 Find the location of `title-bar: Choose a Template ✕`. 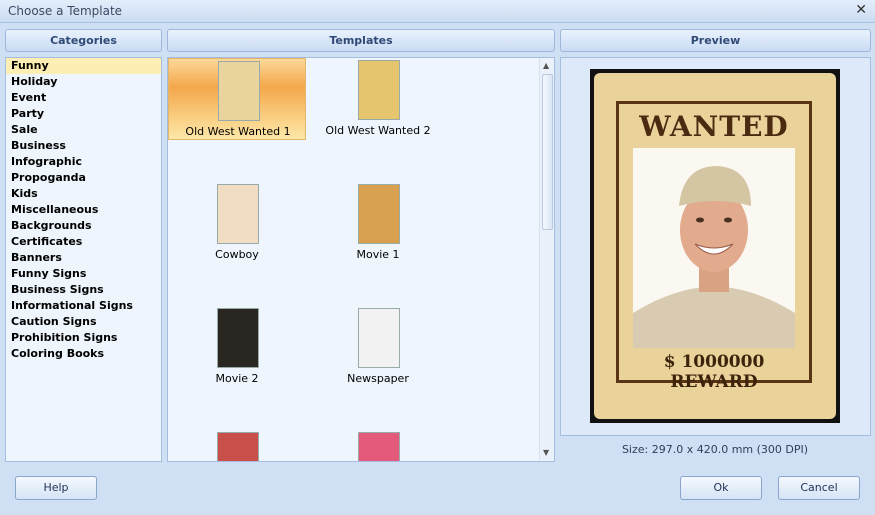

title-bar: Choose a Template ✕ is located at coordinates (437, 11).